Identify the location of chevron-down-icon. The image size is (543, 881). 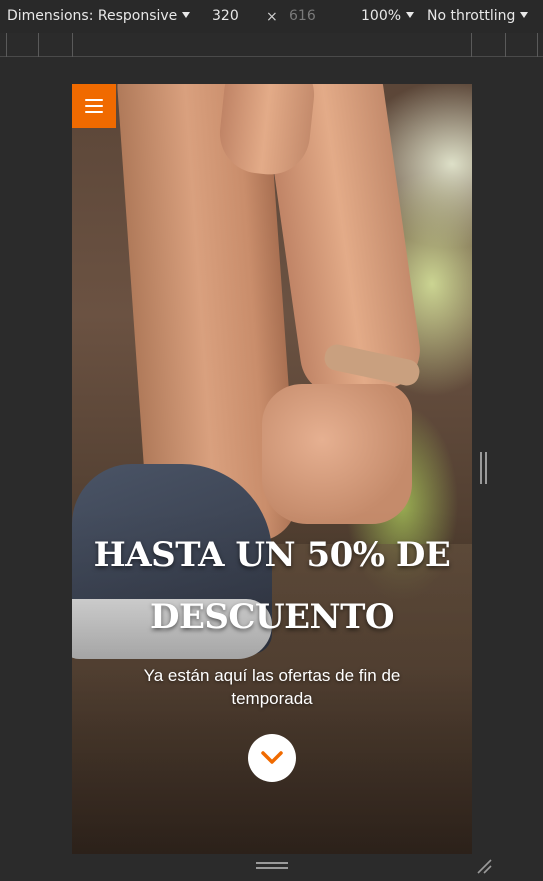
(272, 757).